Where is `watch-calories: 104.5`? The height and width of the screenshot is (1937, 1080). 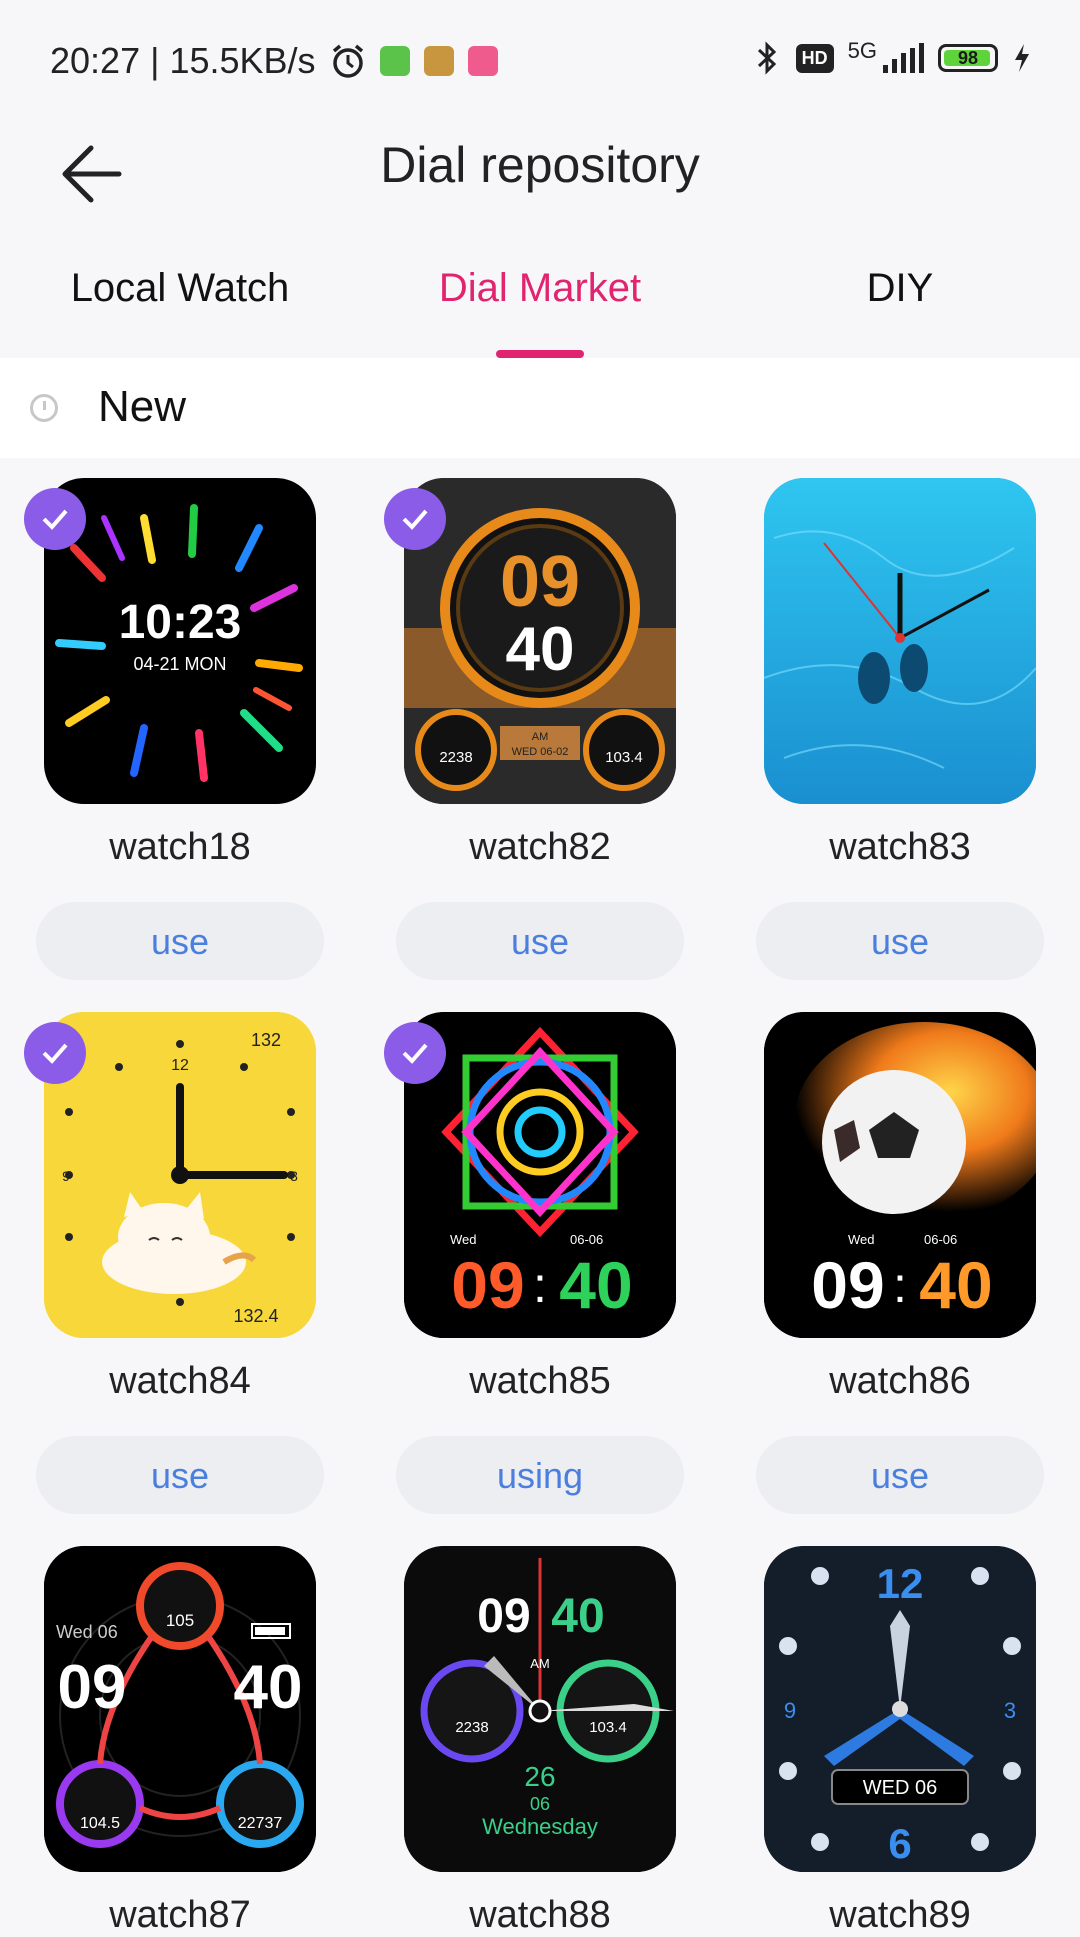
watch-calories: 104.5 is located at coordinates (100, 1823).